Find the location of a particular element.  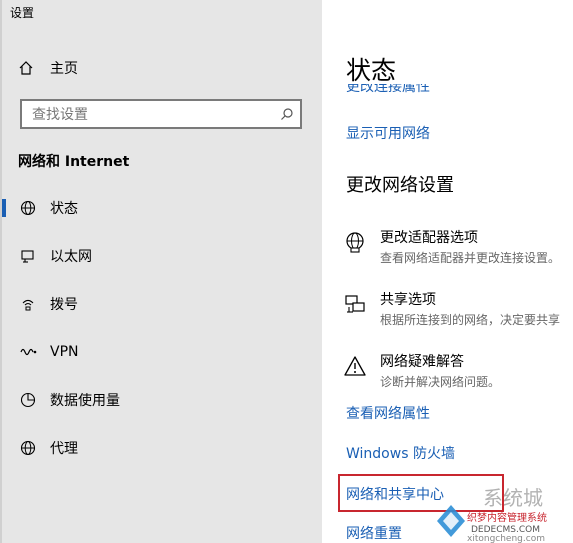

show-available-networks-link: 显示可用网络 is located at coordinates (388, 133).